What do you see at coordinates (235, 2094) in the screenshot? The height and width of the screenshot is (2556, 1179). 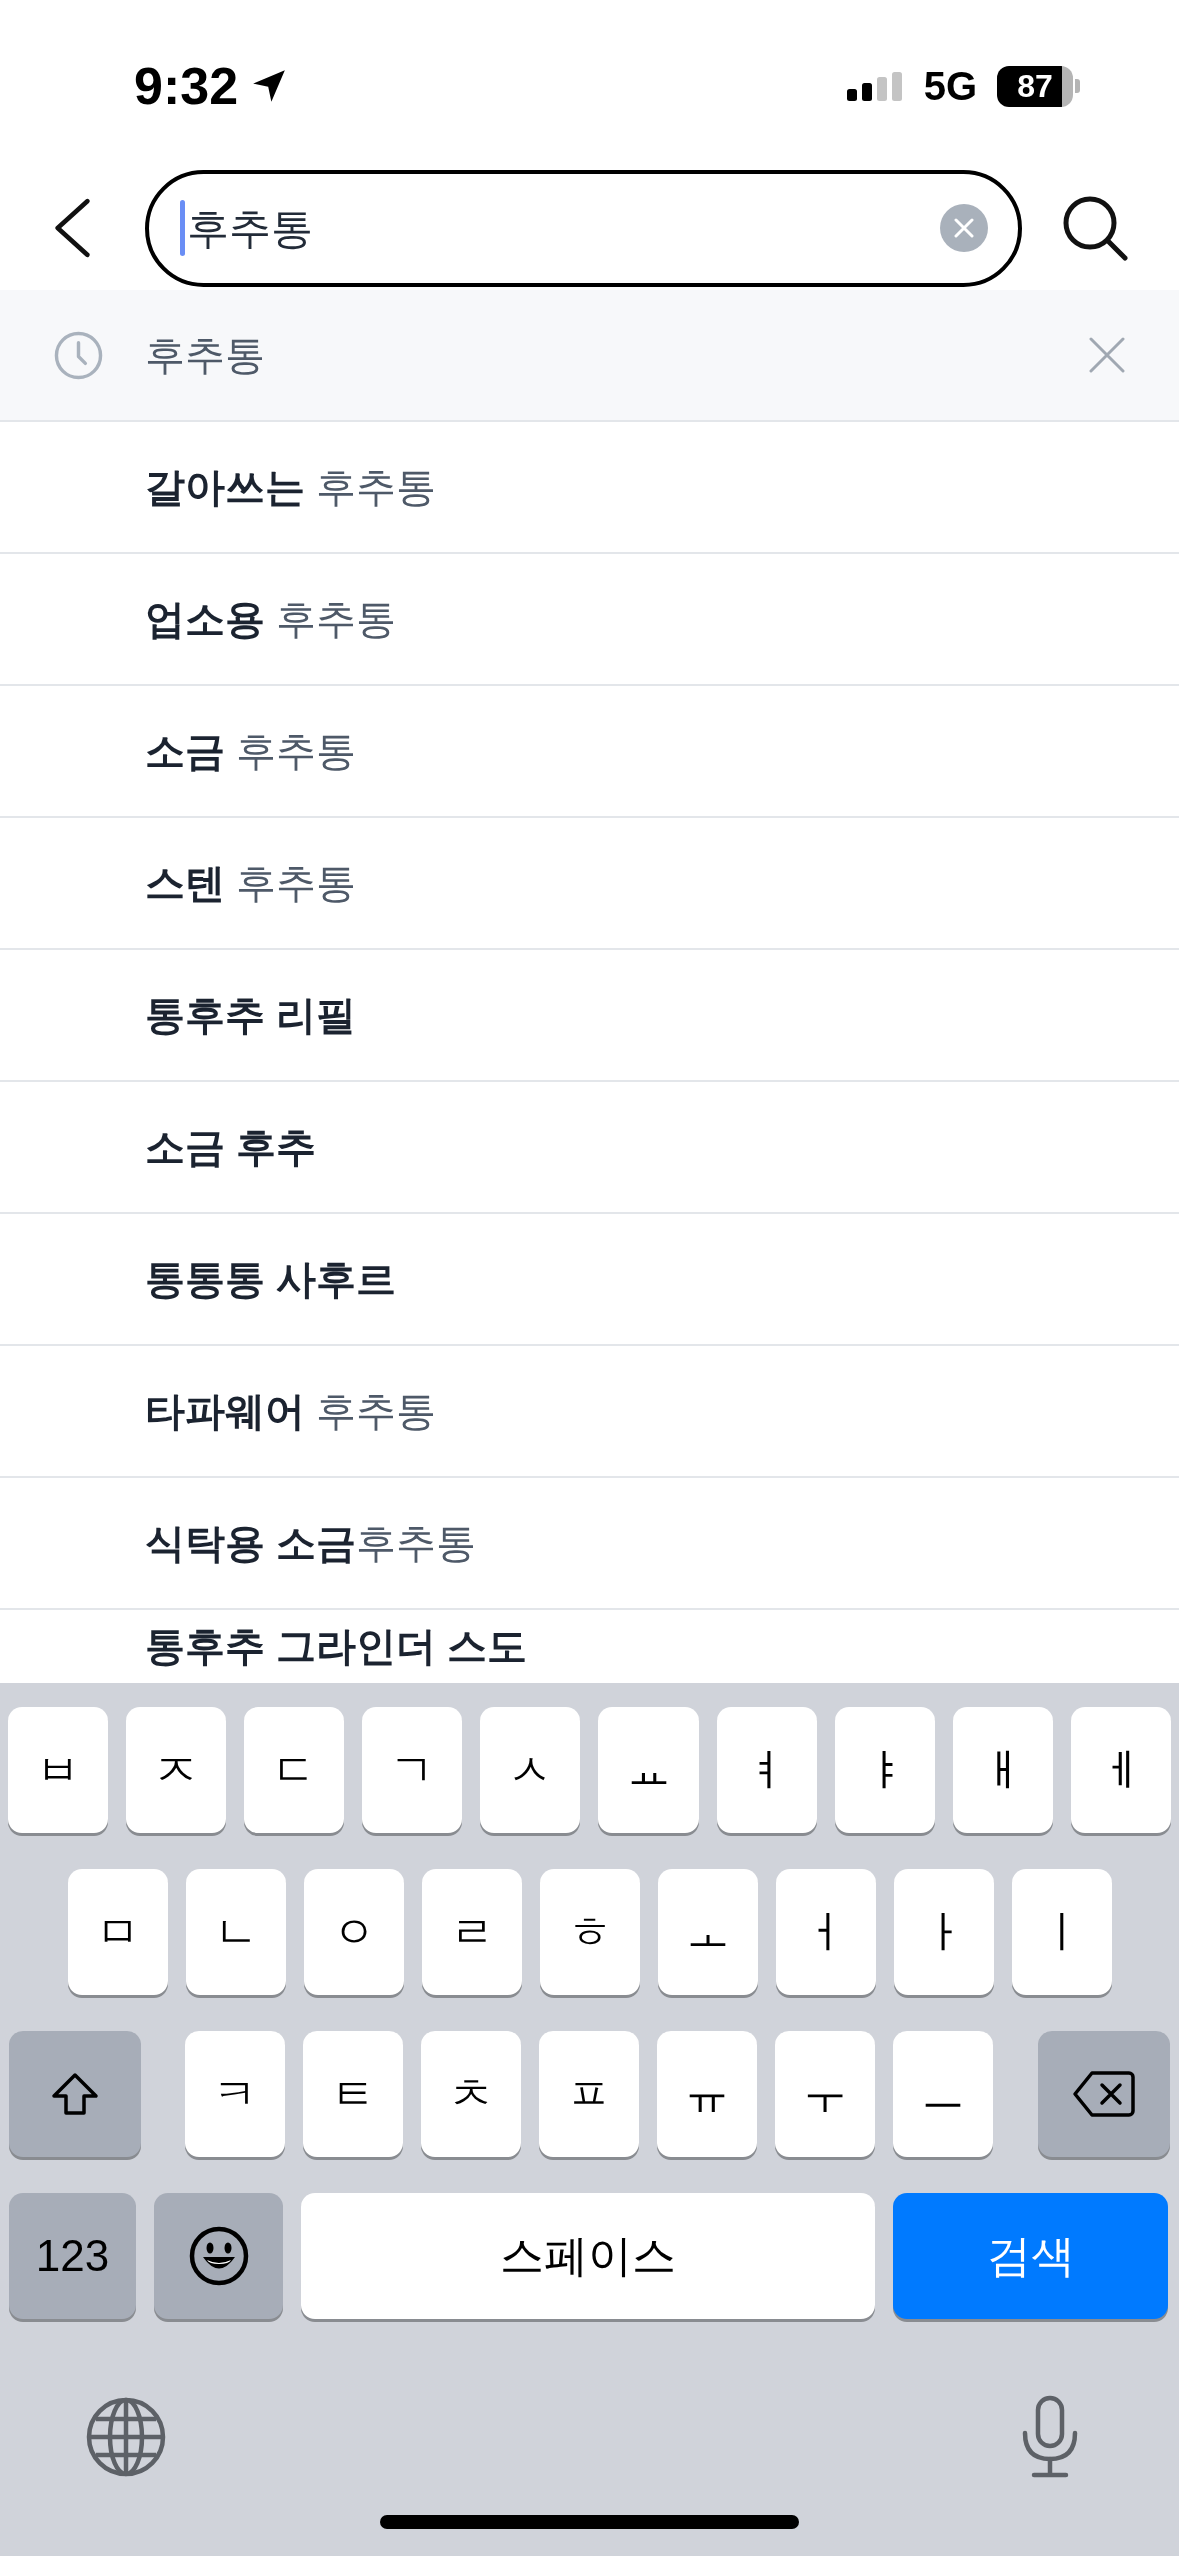 I see `keyboard-key: ㅋ` at bounding box center [235, 2094].